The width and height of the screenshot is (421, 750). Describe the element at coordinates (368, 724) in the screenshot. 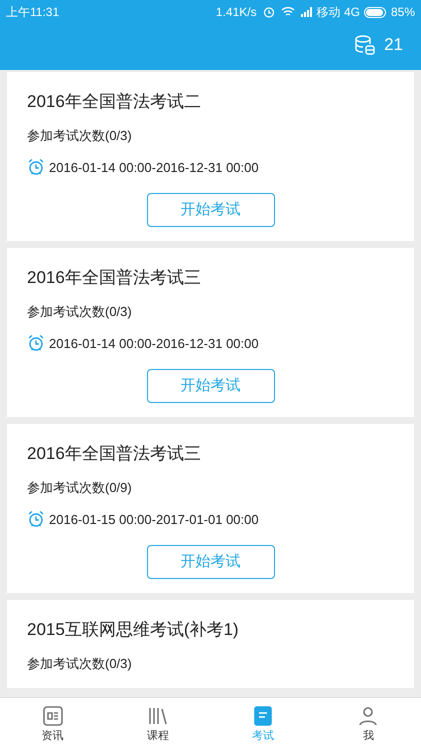

I see `tab-bar-item: 我` at that location.